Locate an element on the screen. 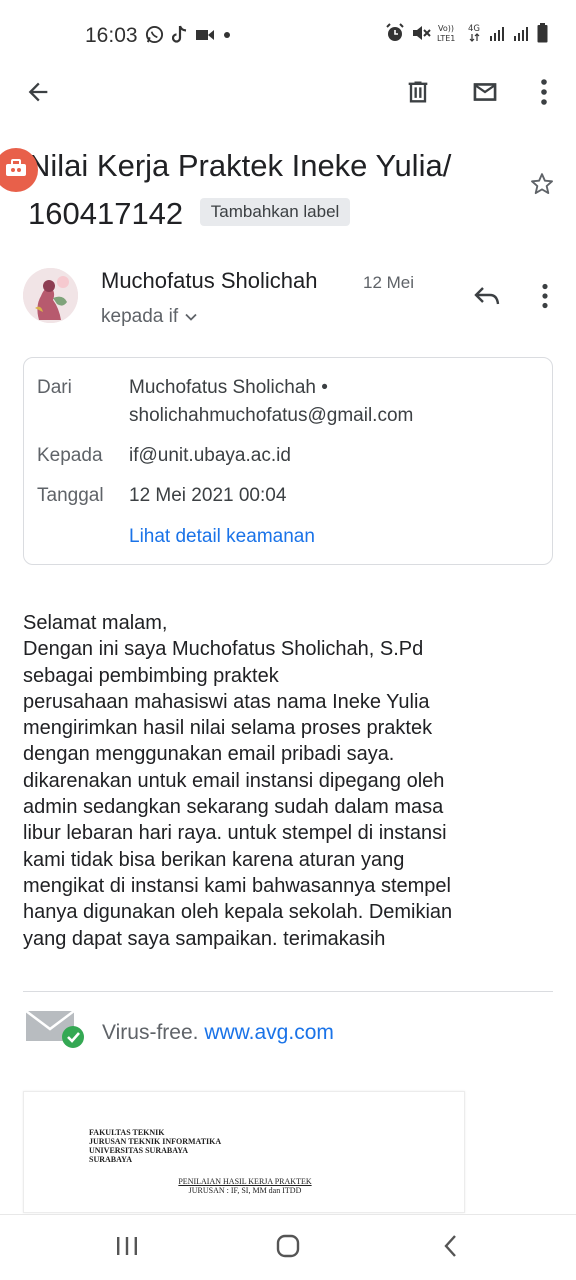 The image size is (576, 1280). letterhead-line: FAKULTAS TEKNIK is located at coordinates (127, 1132).